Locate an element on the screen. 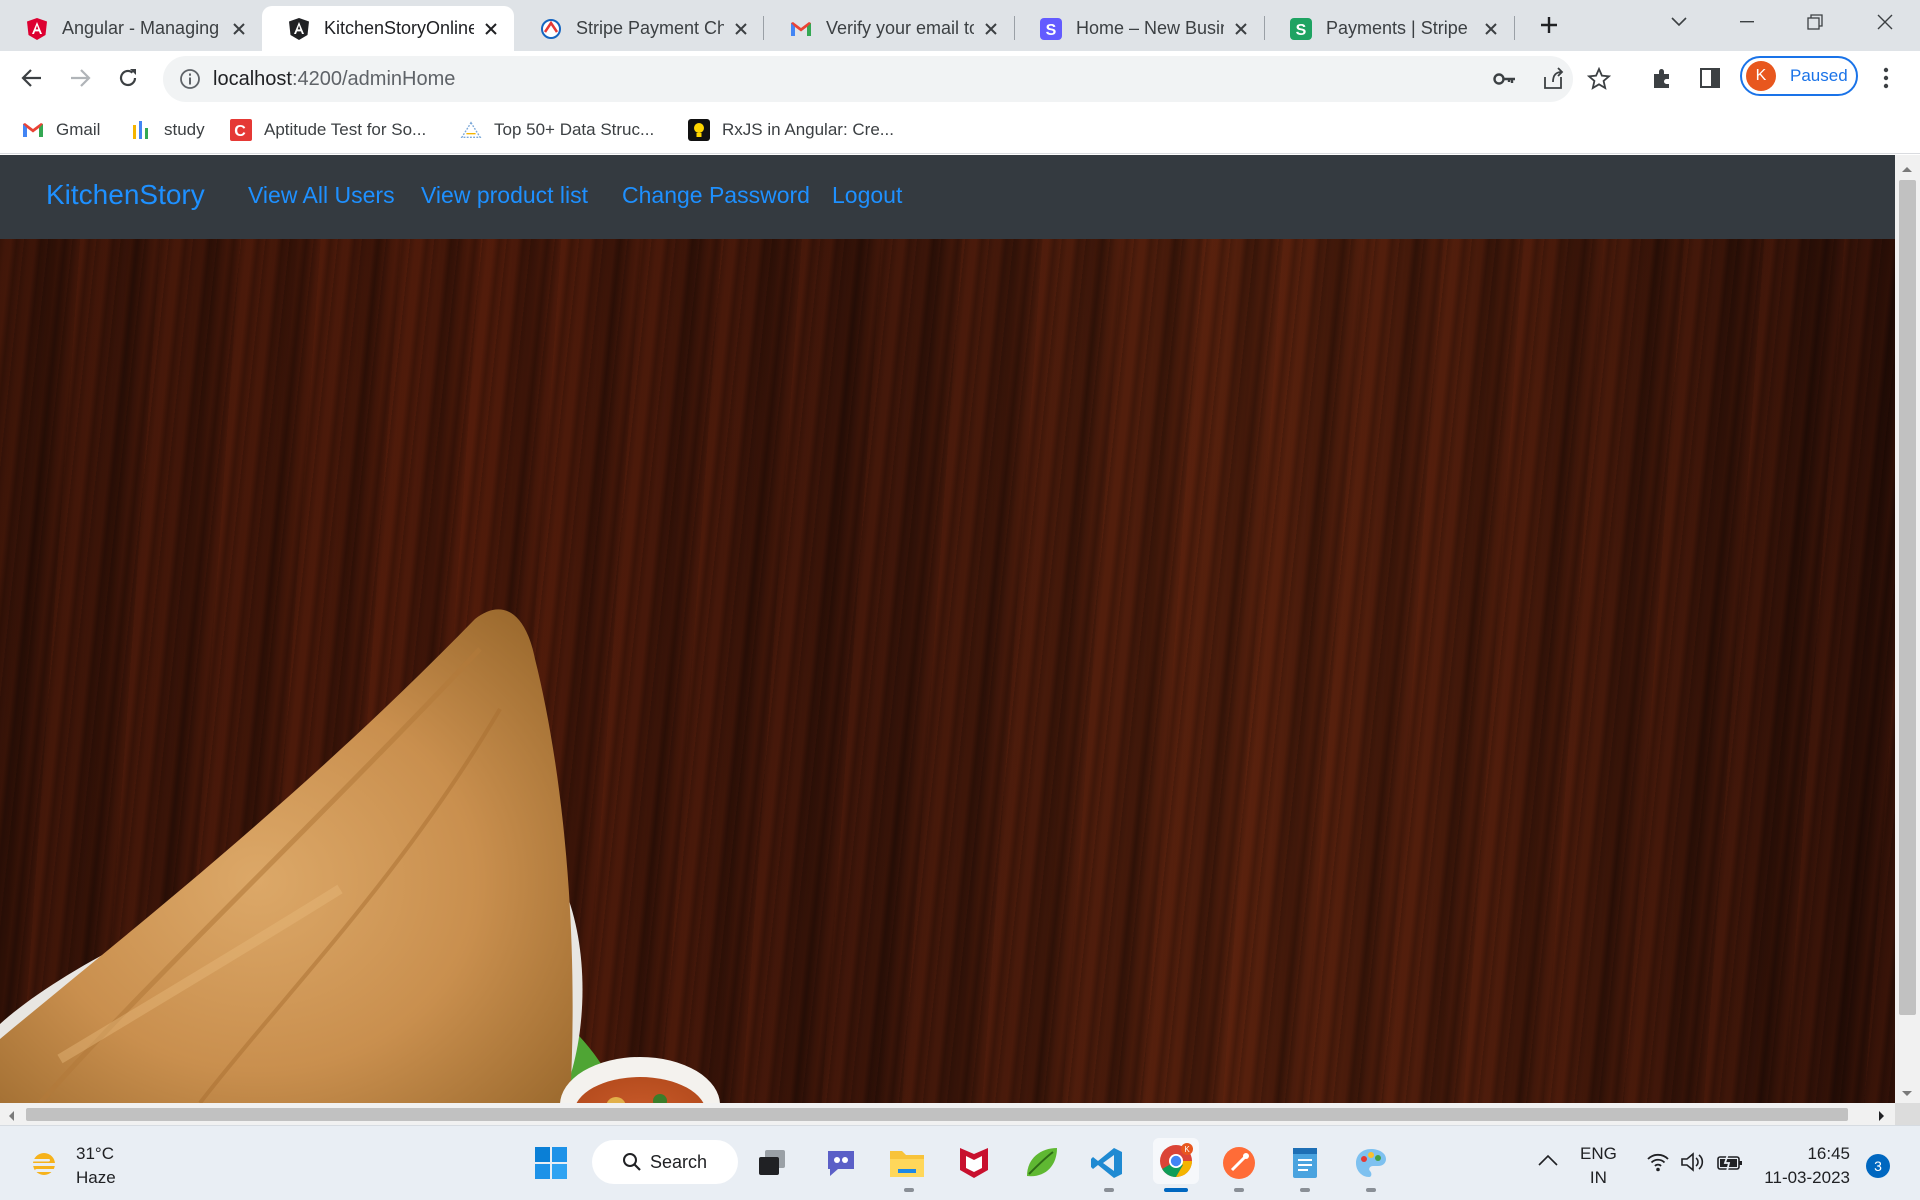 Image resolution: width=1920 pixels, height=1200 pixels. haze-sun-icon is located at coordinates (46, 1164).